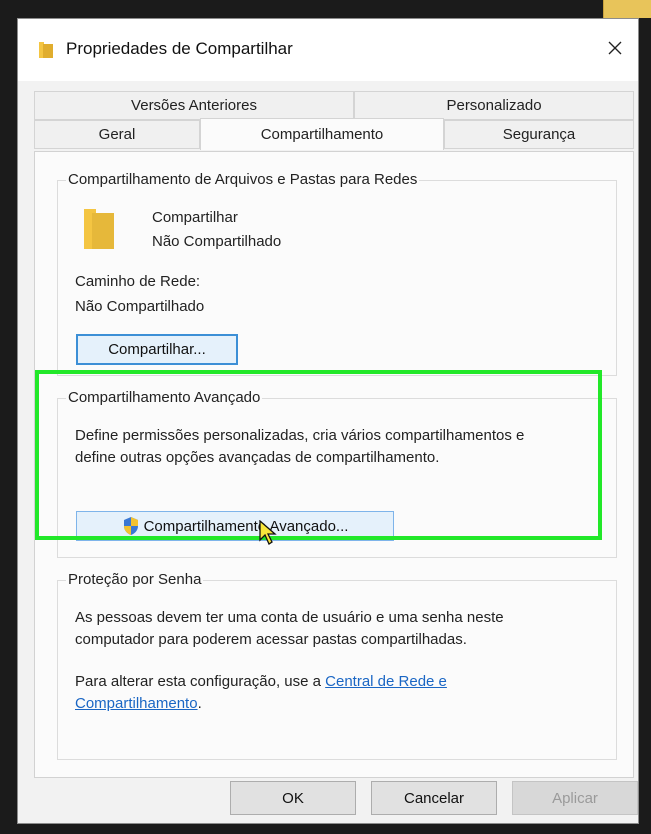  What do you see at coordinates (46, 52) in the screenshot?
I see `folder-icon` at bounding box center [46, 52].